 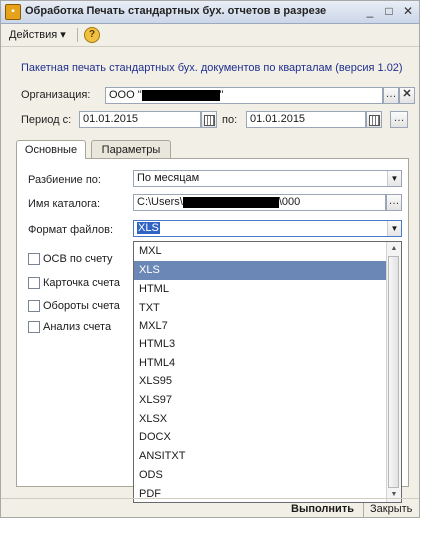 I want to click on period-to-field: 01.01.2015, so click(x=306, y=119).